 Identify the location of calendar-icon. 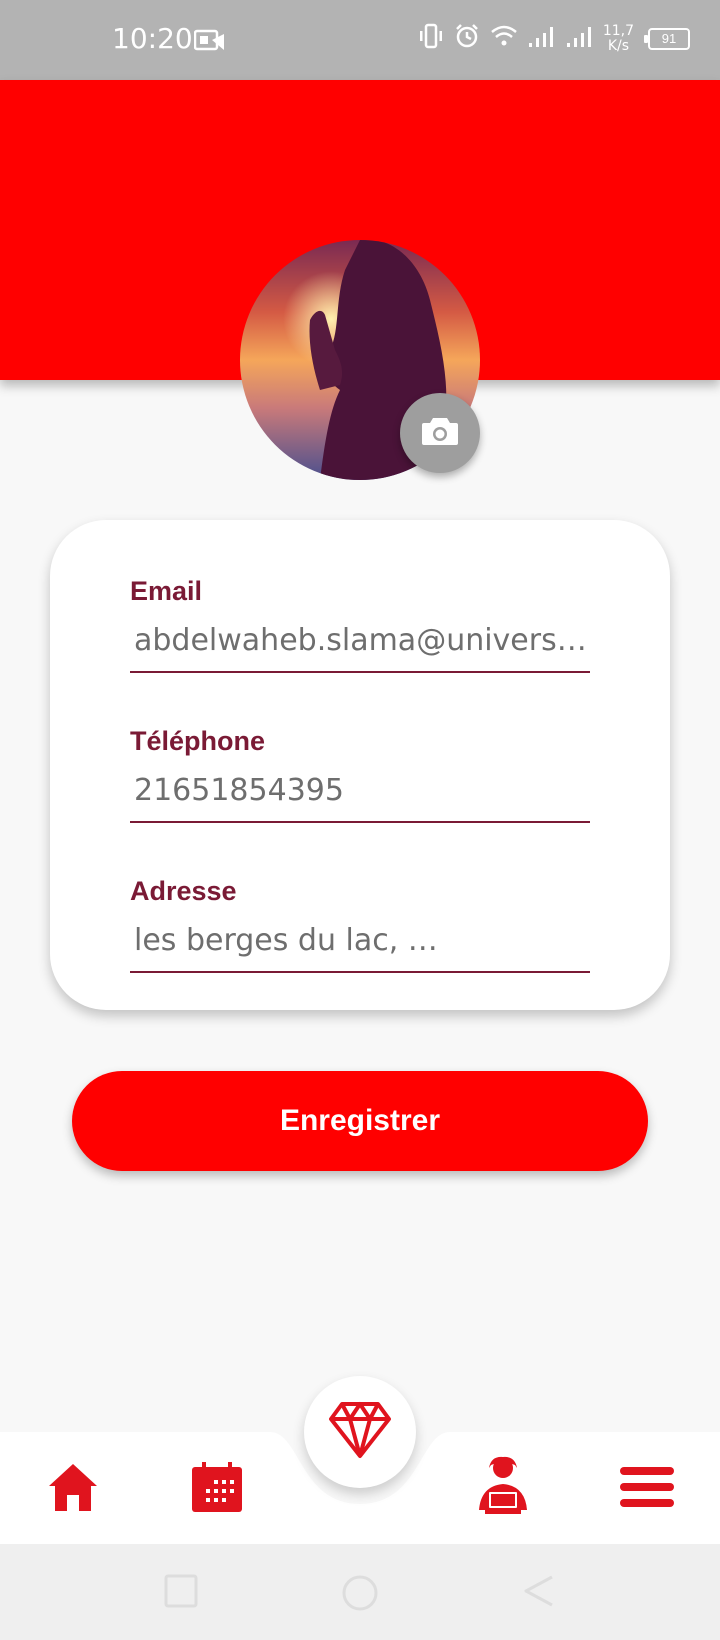
(217, 1489).